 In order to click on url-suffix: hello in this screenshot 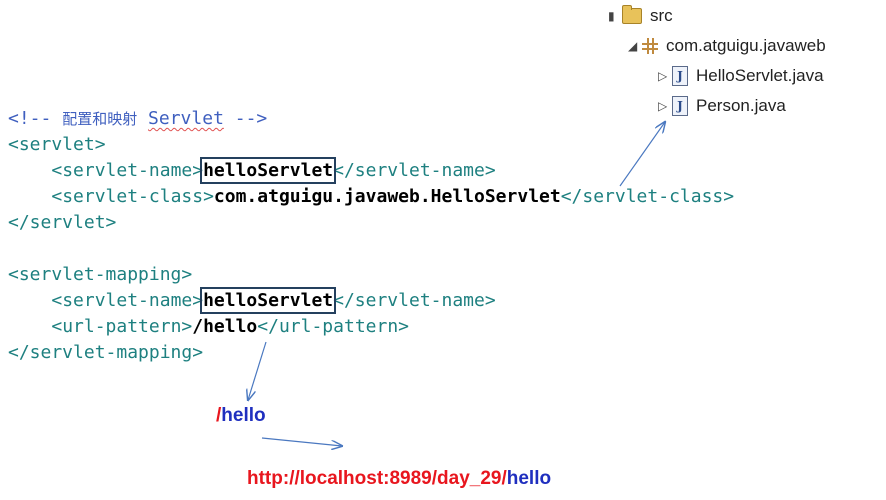, I will do `click(529, 478)`.